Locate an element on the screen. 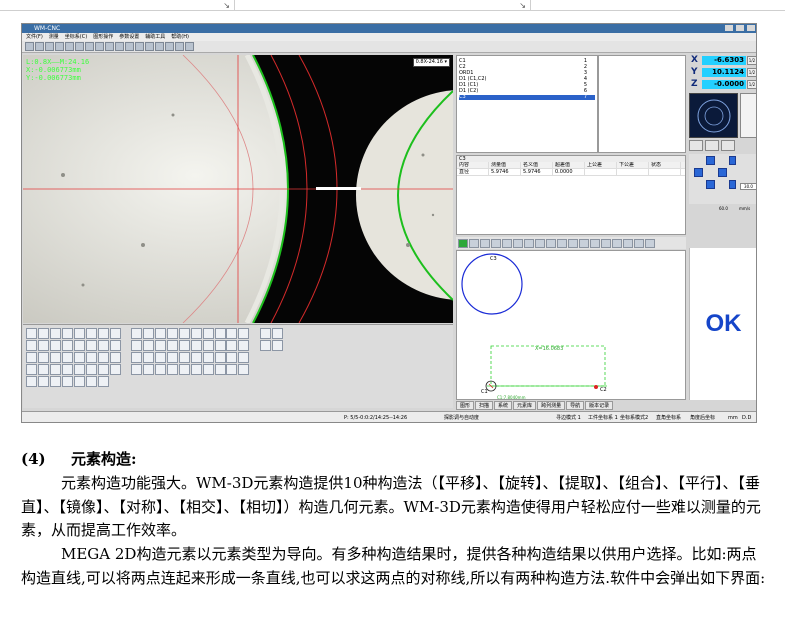 The height and width of the screenshot is (631, 785). cylinder-icon is located at coordinates (103, 369).